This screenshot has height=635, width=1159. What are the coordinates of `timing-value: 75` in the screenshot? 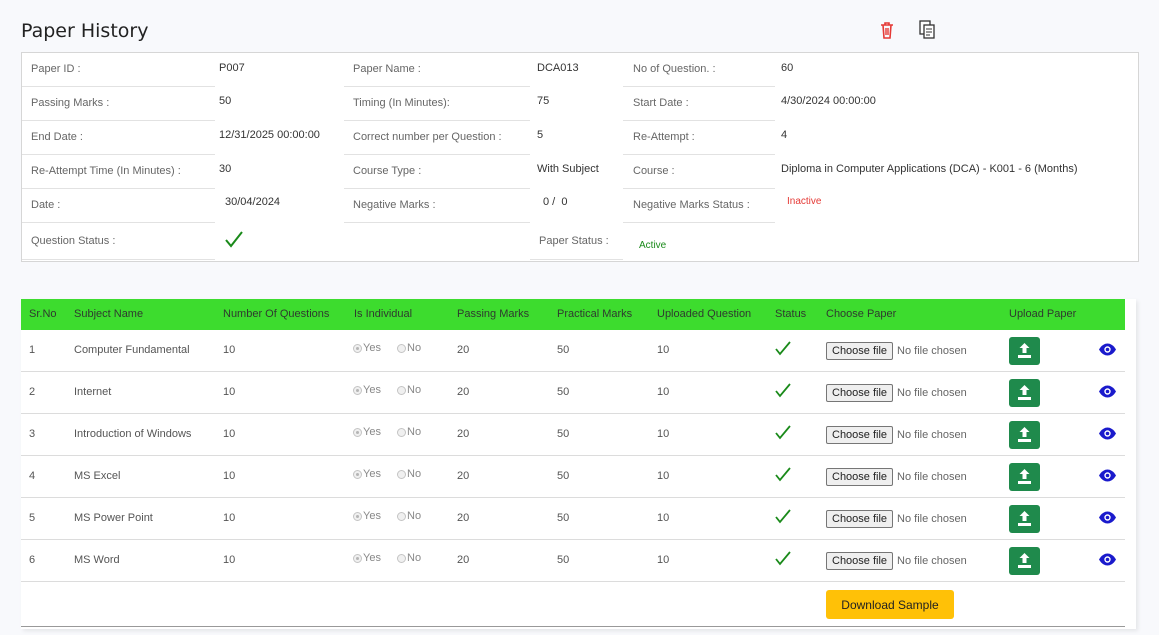 It's located at (543, 101).